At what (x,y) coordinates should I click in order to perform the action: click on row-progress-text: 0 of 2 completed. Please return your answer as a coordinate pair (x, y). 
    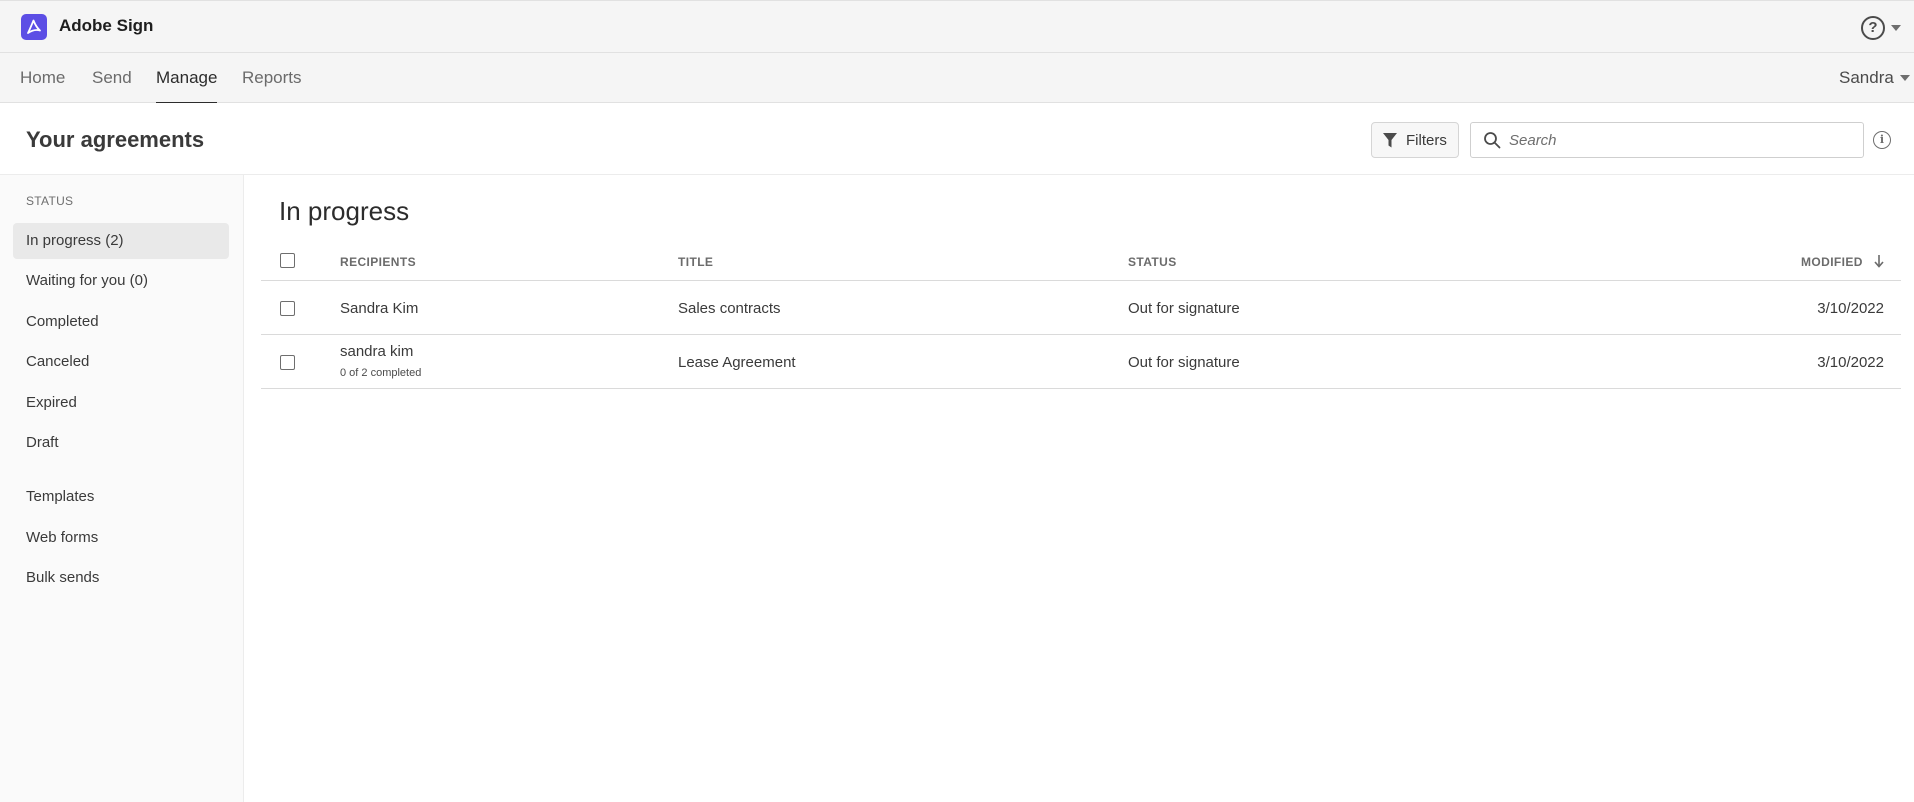
    Looking at the image, I should click on (381, 373).